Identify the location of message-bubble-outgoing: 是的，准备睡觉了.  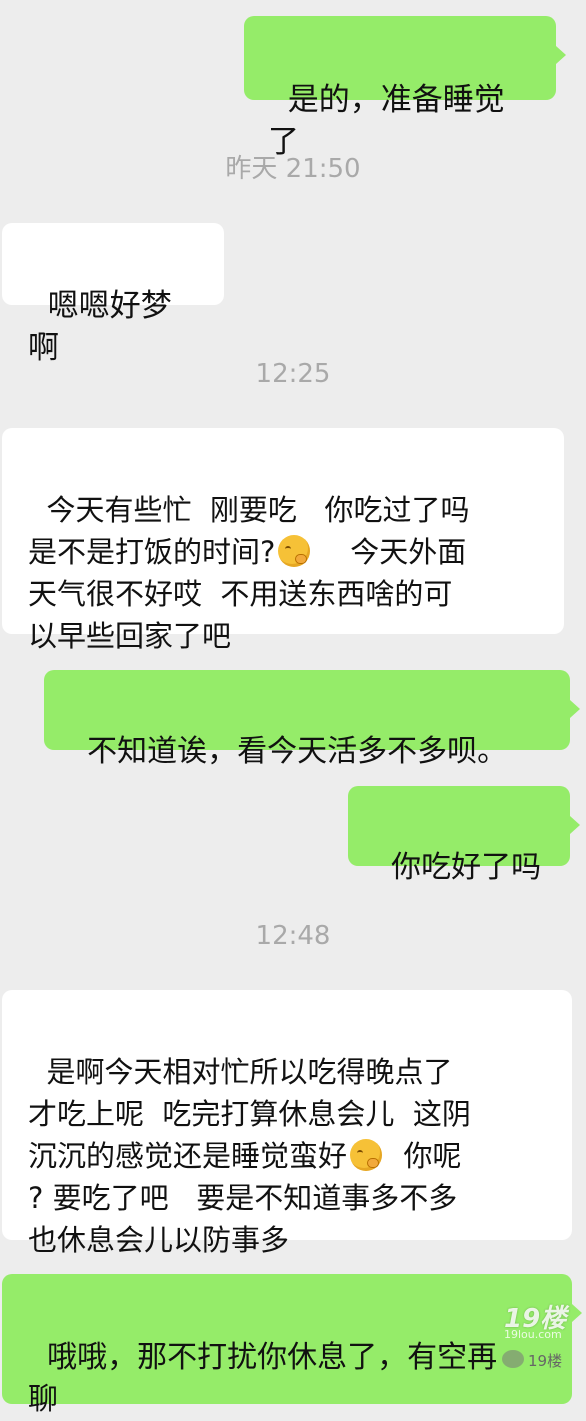
(400, 88).